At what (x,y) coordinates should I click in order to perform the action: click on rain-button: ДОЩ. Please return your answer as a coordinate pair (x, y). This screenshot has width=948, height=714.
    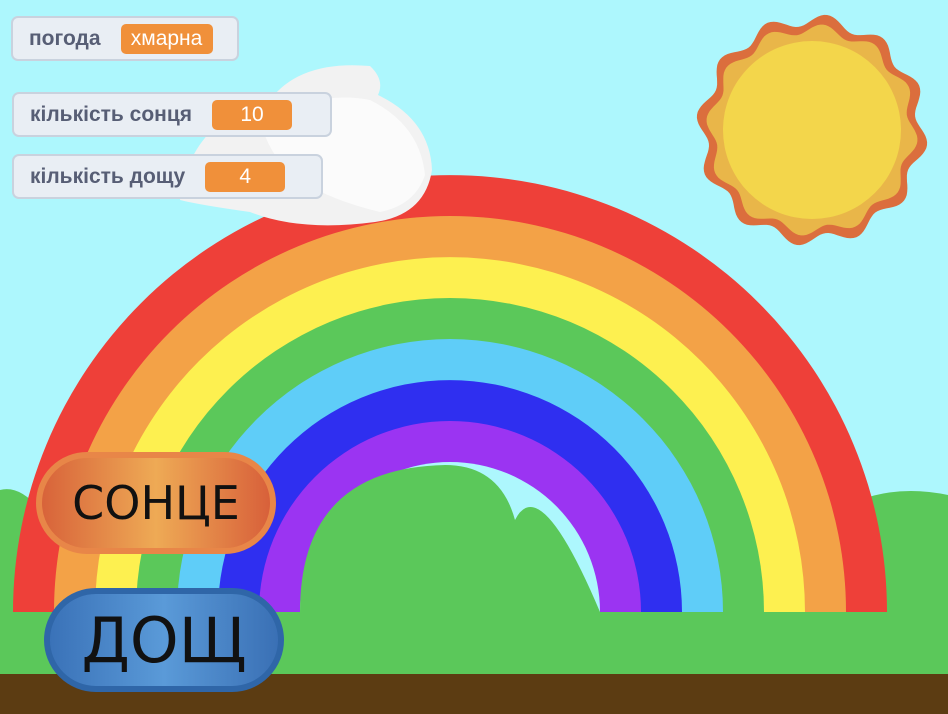
    Looking at the image, I should click on (164, 640).